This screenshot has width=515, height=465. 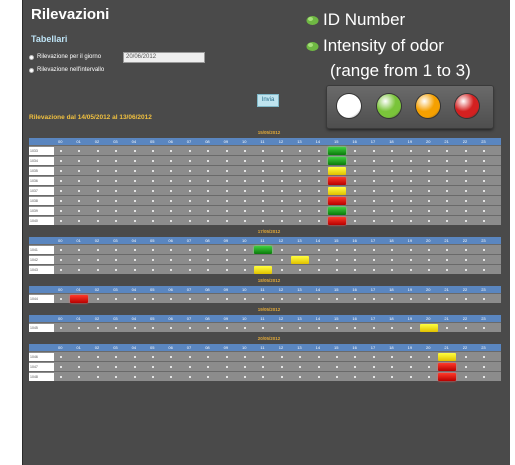 What do you see at coordinates (269, 231) in the screenshot?
I see `date-header: 17/05/2012` at bounding box center [269, 231].